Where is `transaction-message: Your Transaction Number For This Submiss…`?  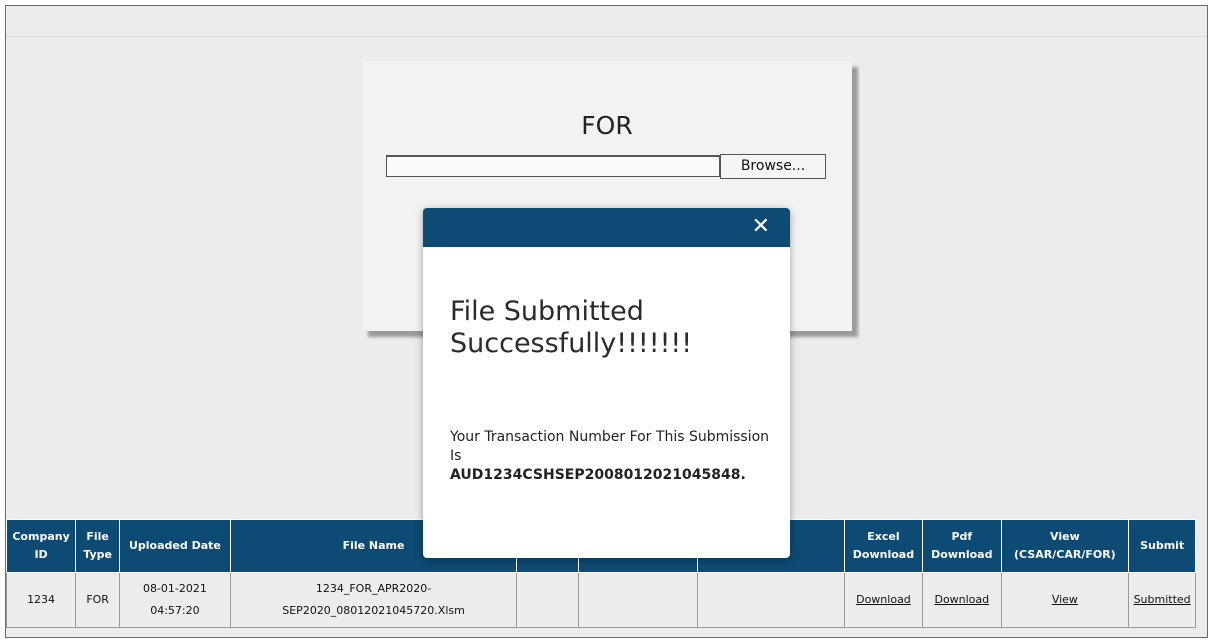
transaction-message: Your Transaction Number For This Submiss… is located at coordinates (610, 446).